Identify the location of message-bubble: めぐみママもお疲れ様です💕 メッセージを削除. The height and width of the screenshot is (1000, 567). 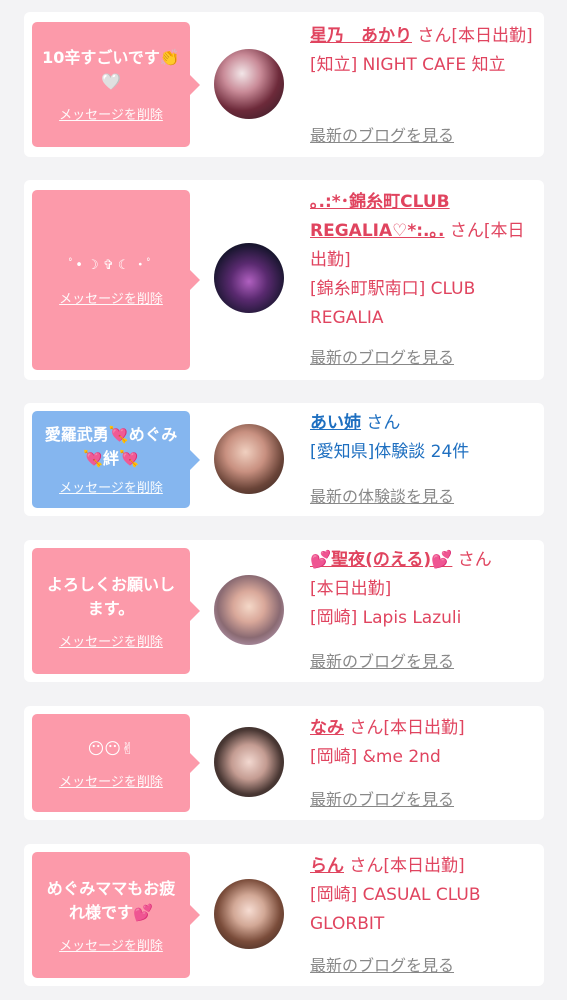
(116, 915).